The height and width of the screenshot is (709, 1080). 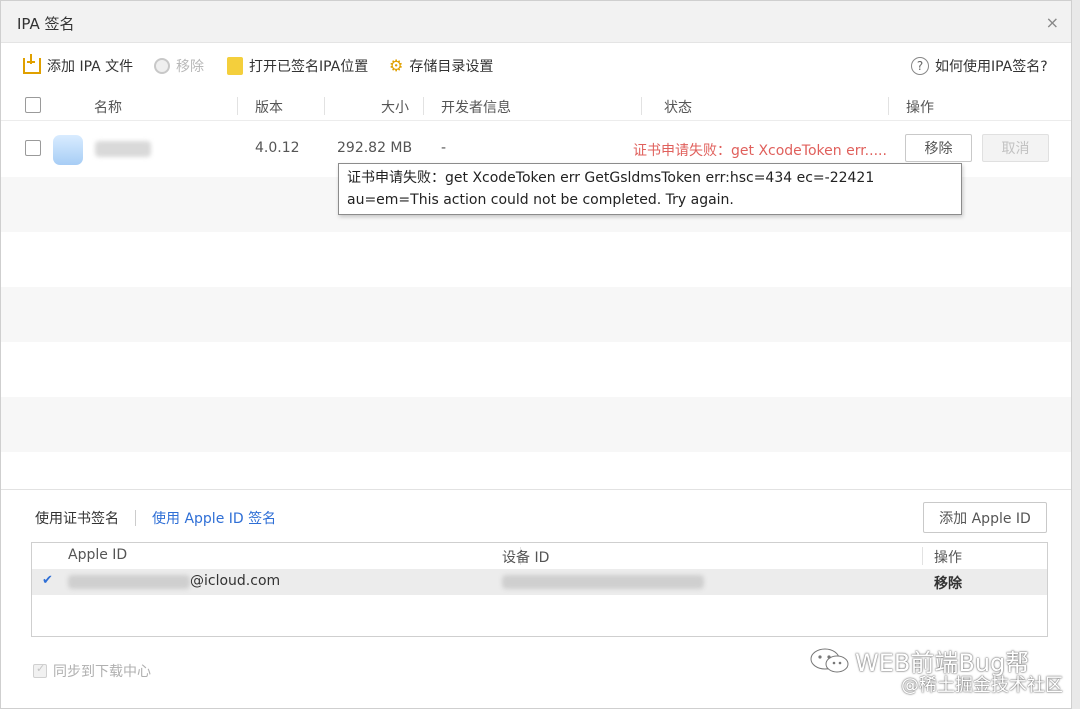 What do you see at coordinates (476, 108) in the screenshot?
I see `header-developer: 开发者信息` at bounding box center [476, 108].